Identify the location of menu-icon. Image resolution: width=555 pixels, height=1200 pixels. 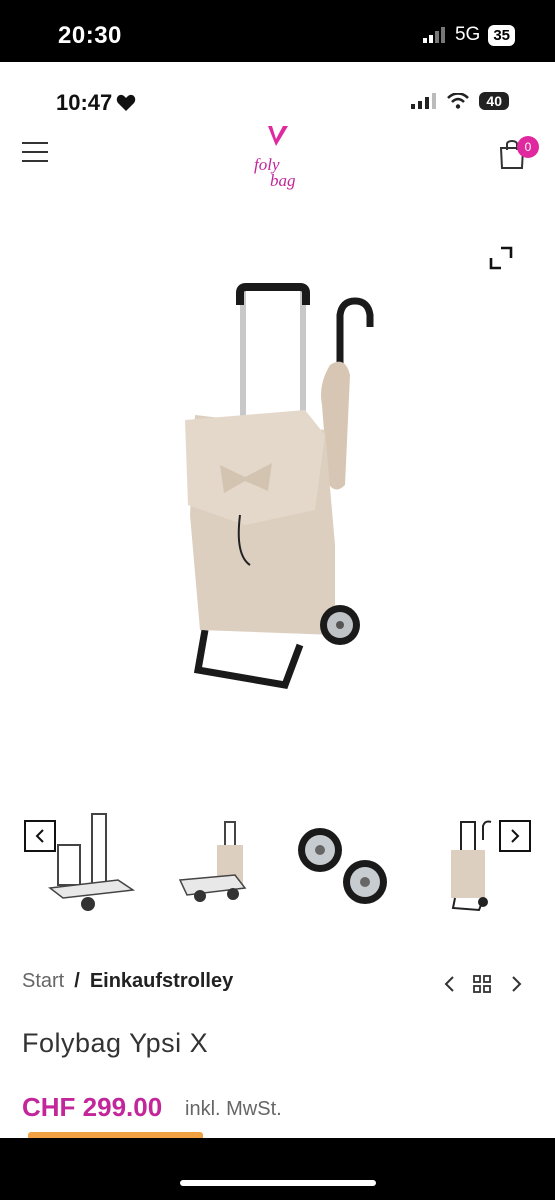
(35, 153).